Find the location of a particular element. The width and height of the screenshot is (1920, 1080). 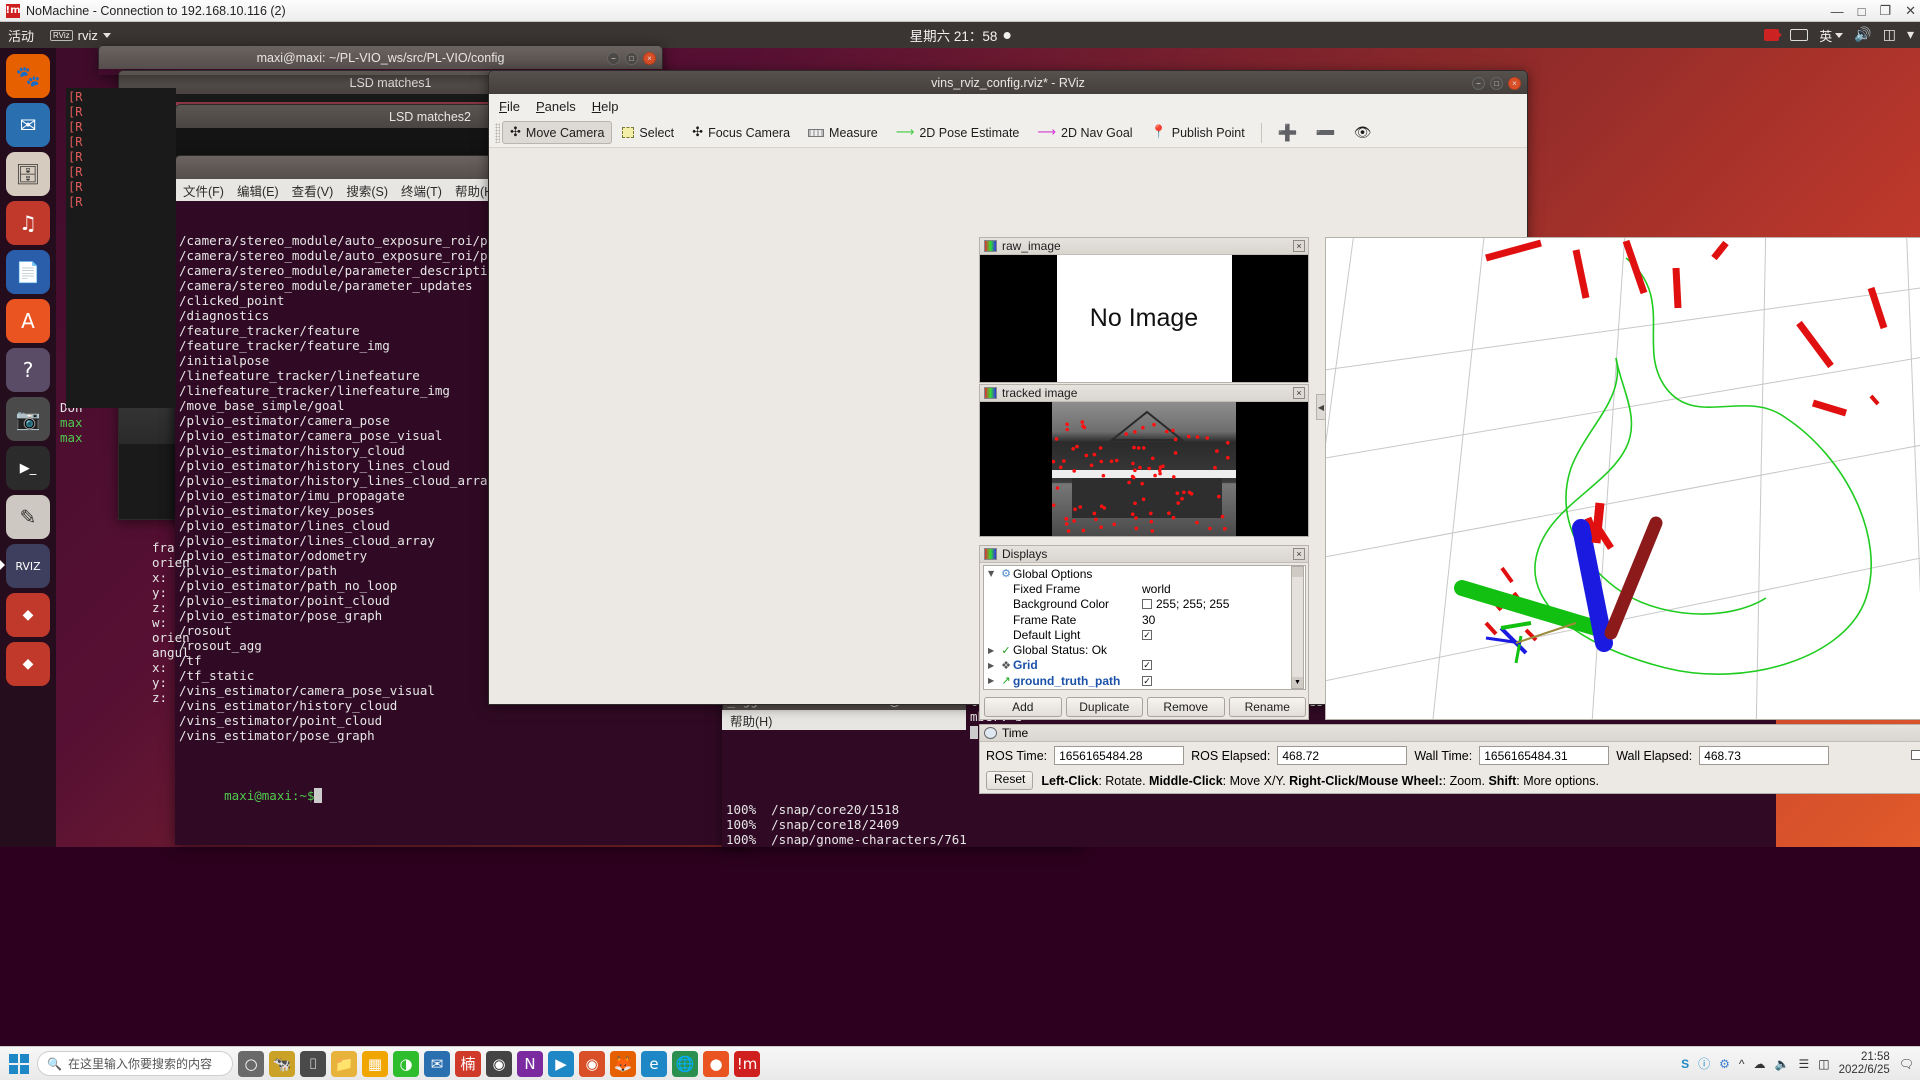

launcher-item-app-red-2: ◆ is located at coordinates (28, 664).